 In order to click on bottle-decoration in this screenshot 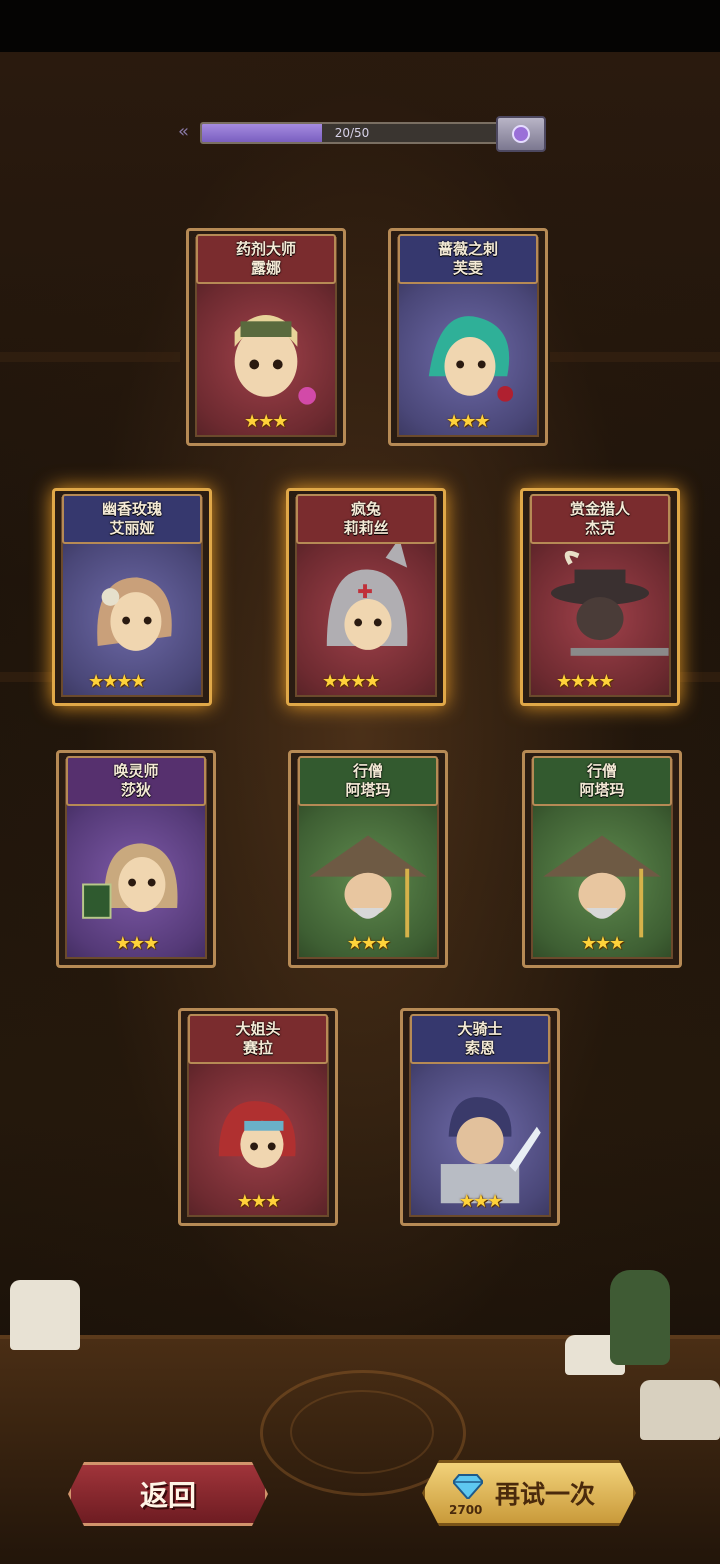, I will do `click(640, 1317)`.